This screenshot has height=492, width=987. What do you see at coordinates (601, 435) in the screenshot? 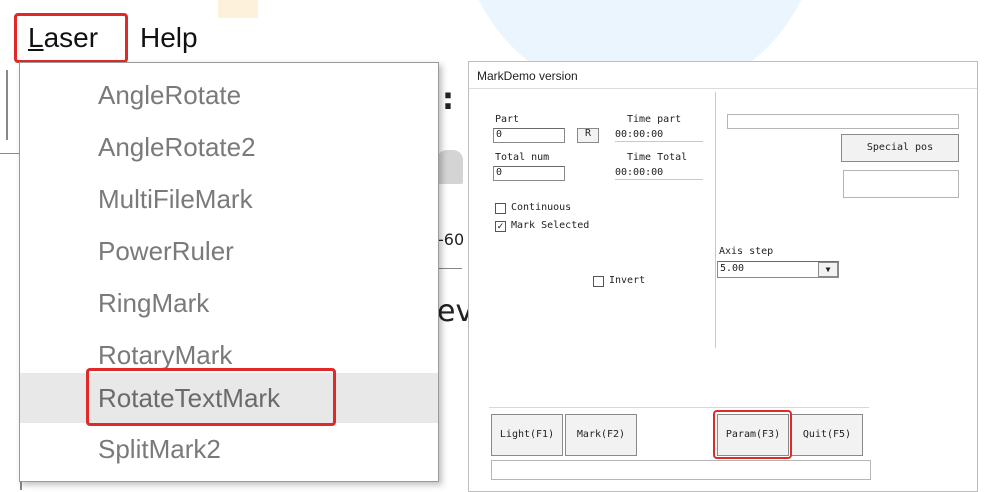
I see `mark-button: Mark(F2)` at bounding box center [601, 435].